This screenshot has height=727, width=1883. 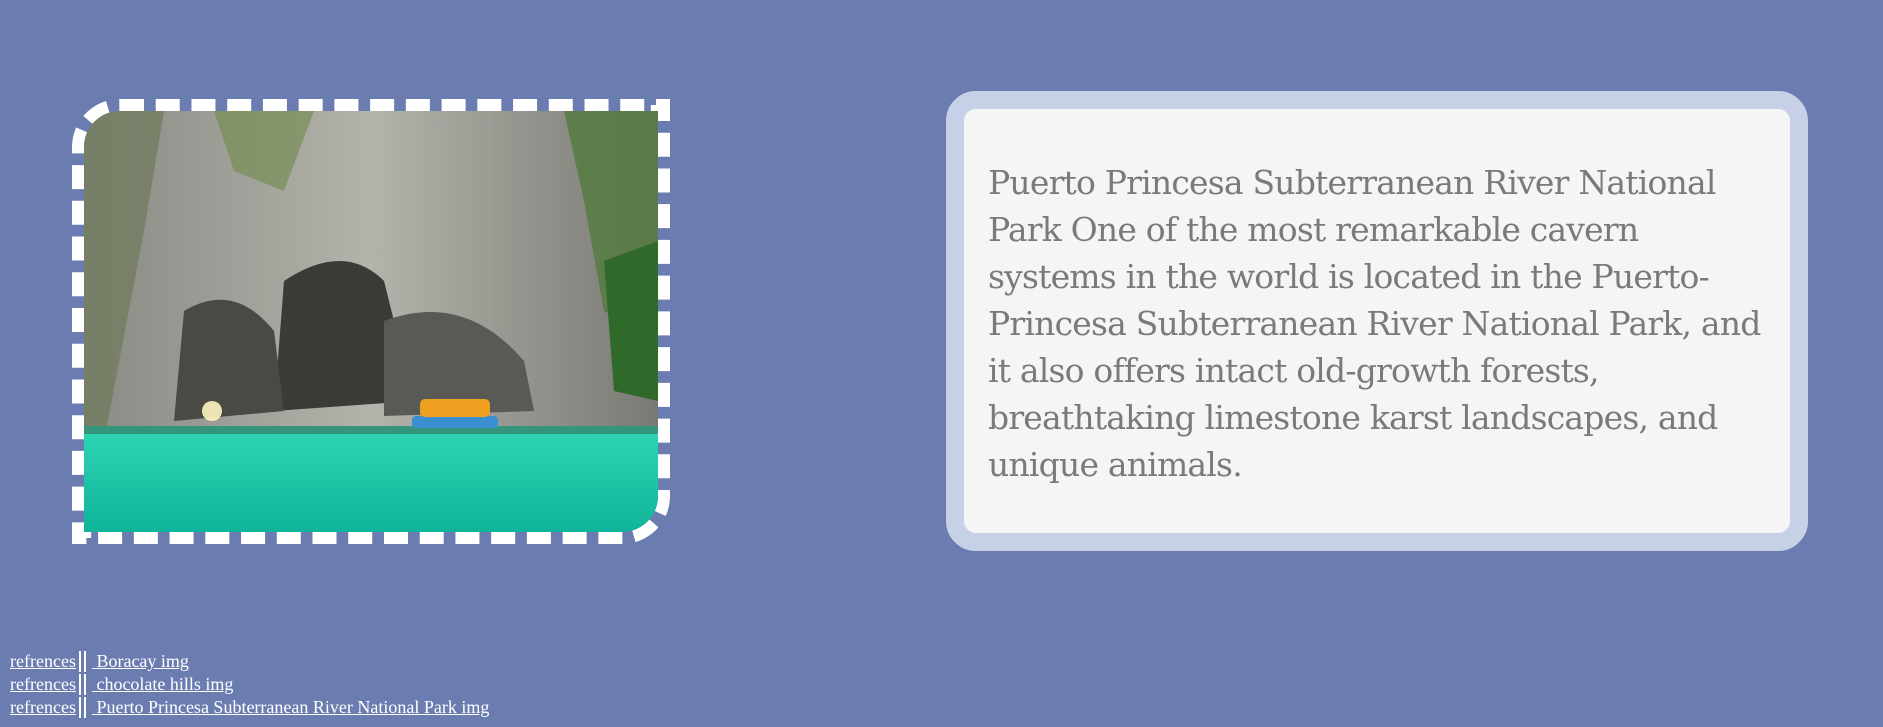 What do you see at coordinates (249, 661) in the screenshot?
I see `reference-row: refrences Boracay img` at bounding box center [249, 661].